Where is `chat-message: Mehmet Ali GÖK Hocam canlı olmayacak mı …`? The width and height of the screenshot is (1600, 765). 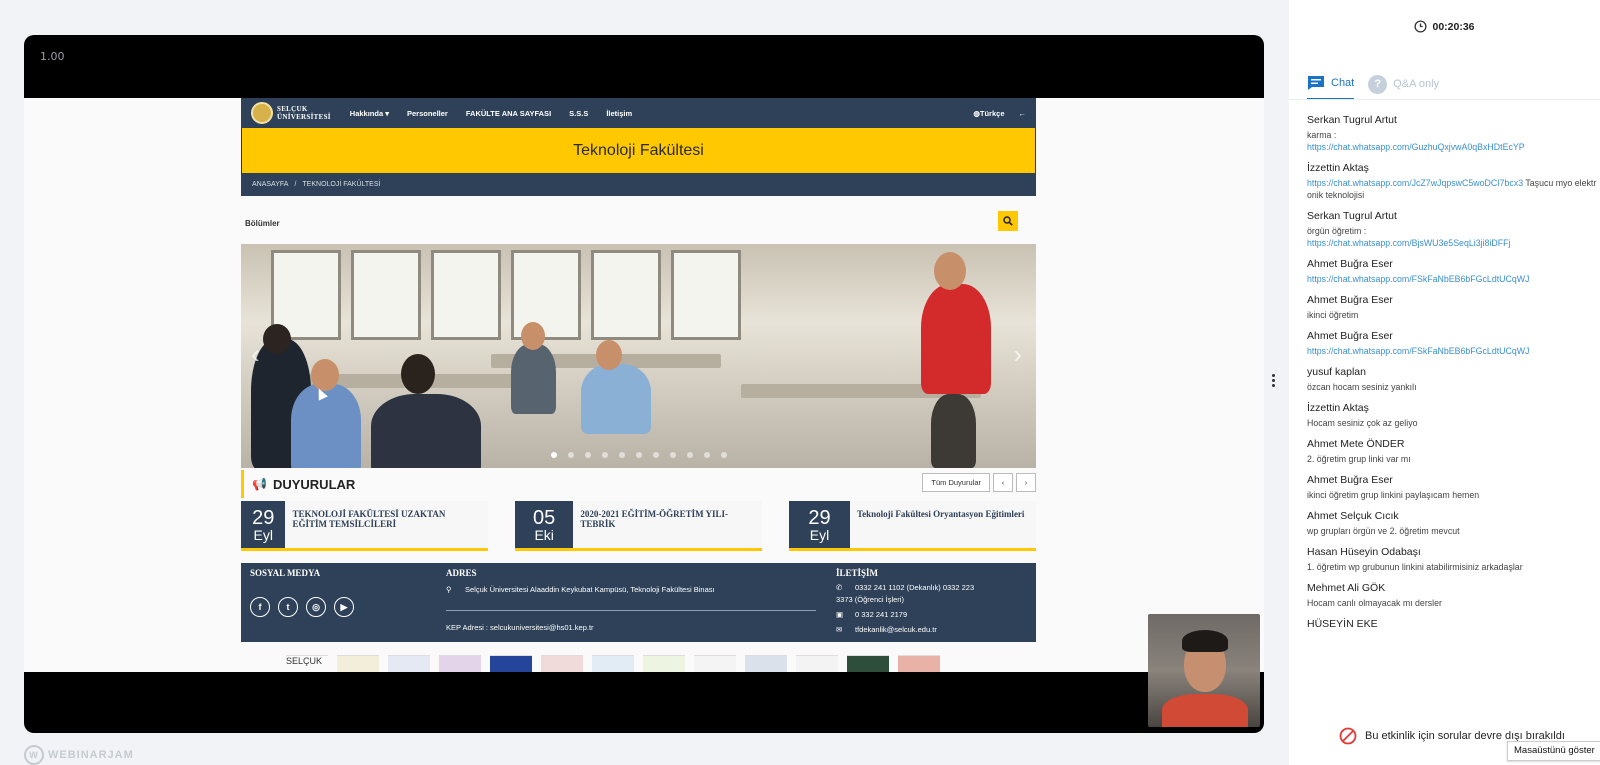 chat-message: Mehmet Ali GÖK Hocam canlı olmayacak mı … is located at coordinates (1452, 595).